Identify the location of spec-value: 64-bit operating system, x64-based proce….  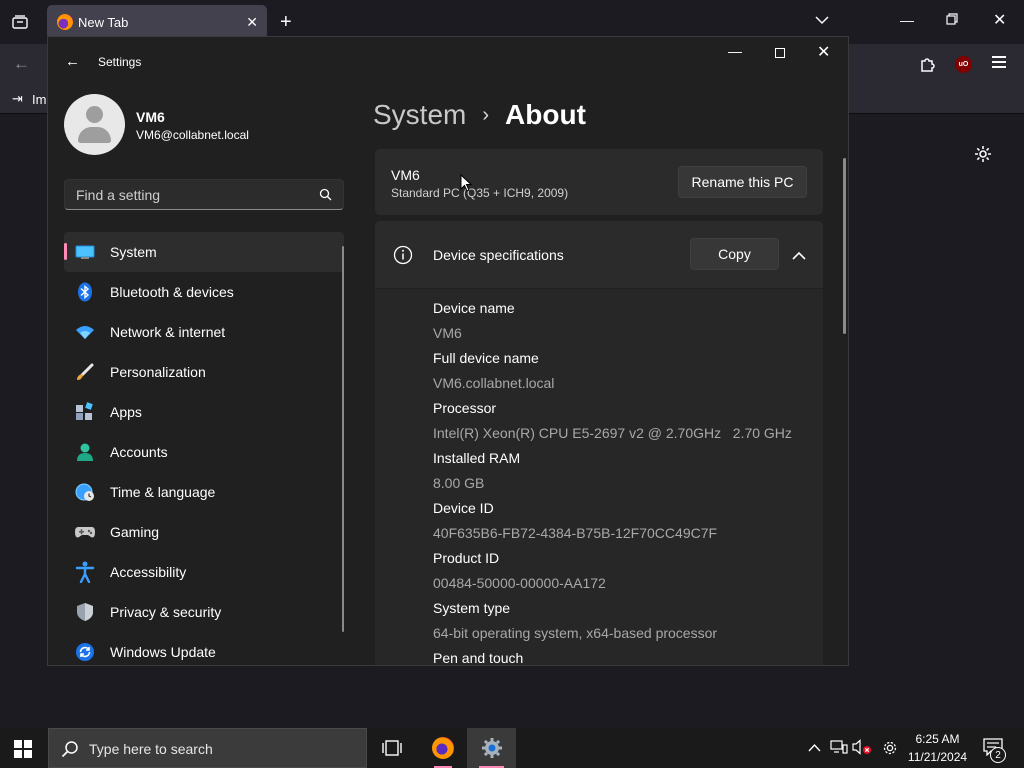
(575, 633).